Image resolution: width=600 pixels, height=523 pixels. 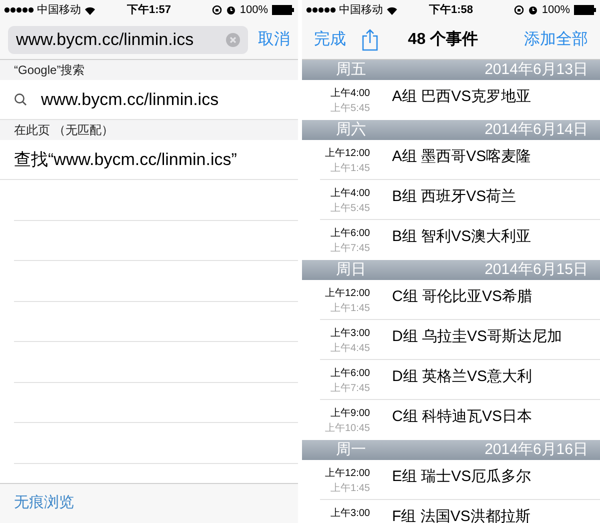 I want to click on weekday-label: 周一, so click(x=350, y=450).